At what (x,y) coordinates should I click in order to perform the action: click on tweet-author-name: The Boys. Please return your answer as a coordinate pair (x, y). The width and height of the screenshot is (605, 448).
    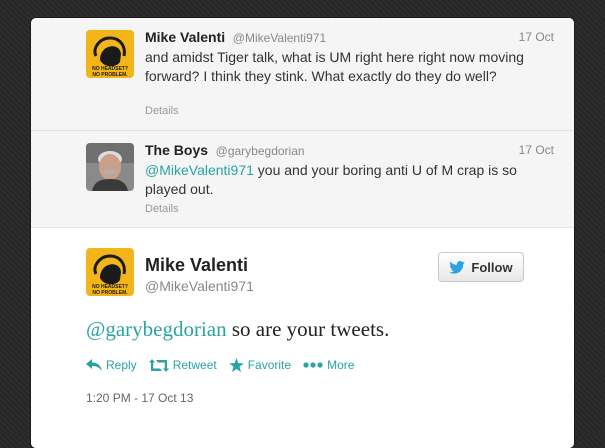
    Looking at the image, I should click on (176, 150).